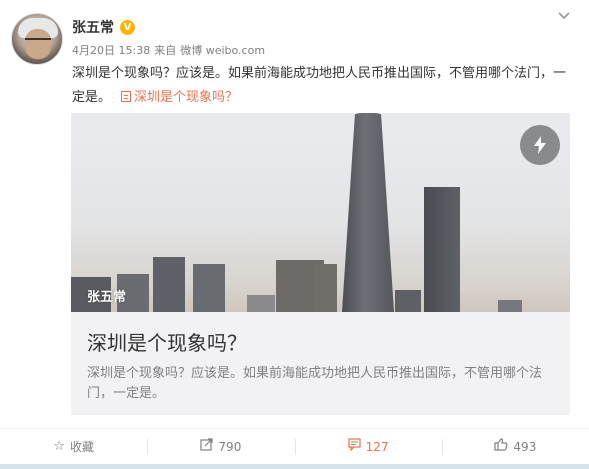  Describe the element at coordinates (540, 145) in the screenshot. I see `lightning-icon` at that location.